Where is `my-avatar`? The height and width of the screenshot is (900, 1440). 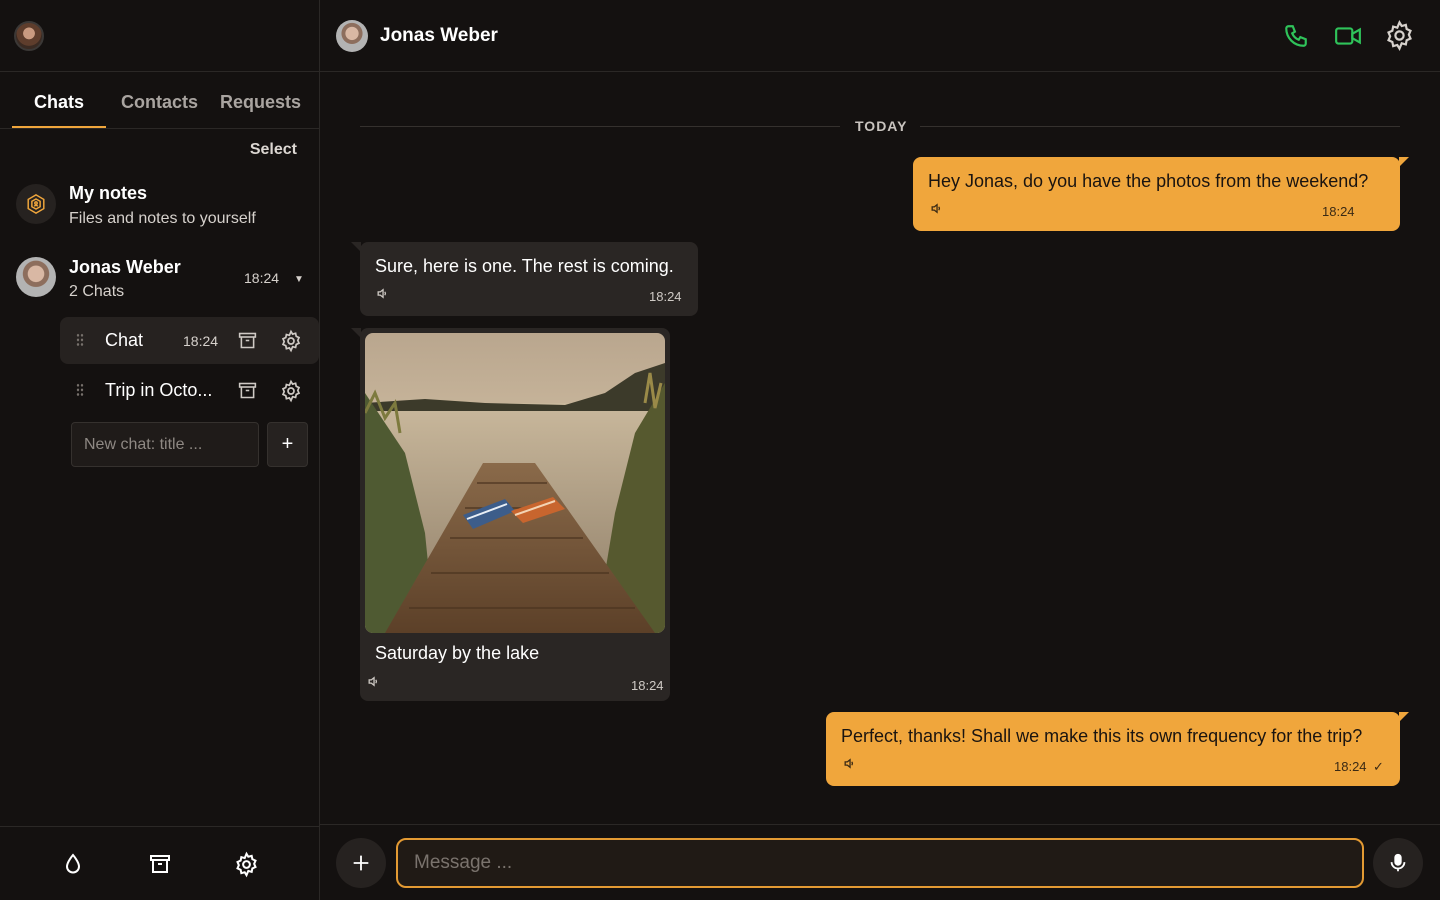 my-avatar is located at coordinates (29, 36).